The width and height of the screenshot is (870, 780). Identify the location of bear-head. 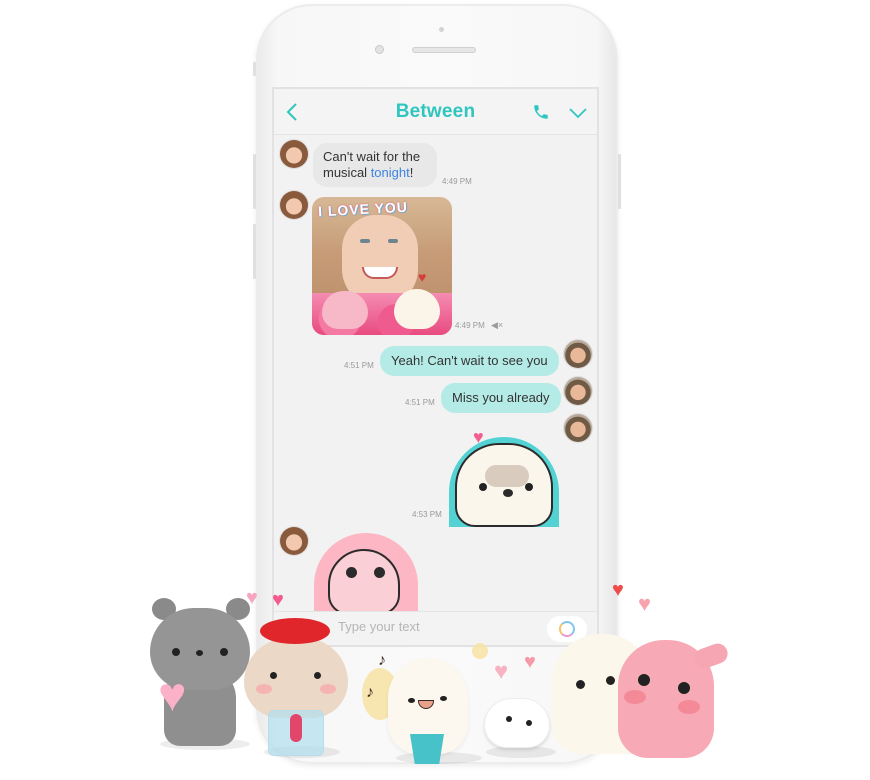
(504, 485).